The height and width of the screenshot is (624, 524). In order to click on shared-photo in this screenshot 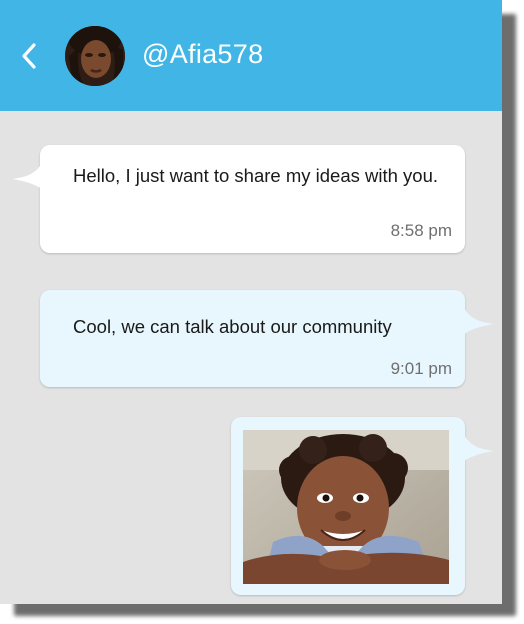, I will do `click(346, 507)`.